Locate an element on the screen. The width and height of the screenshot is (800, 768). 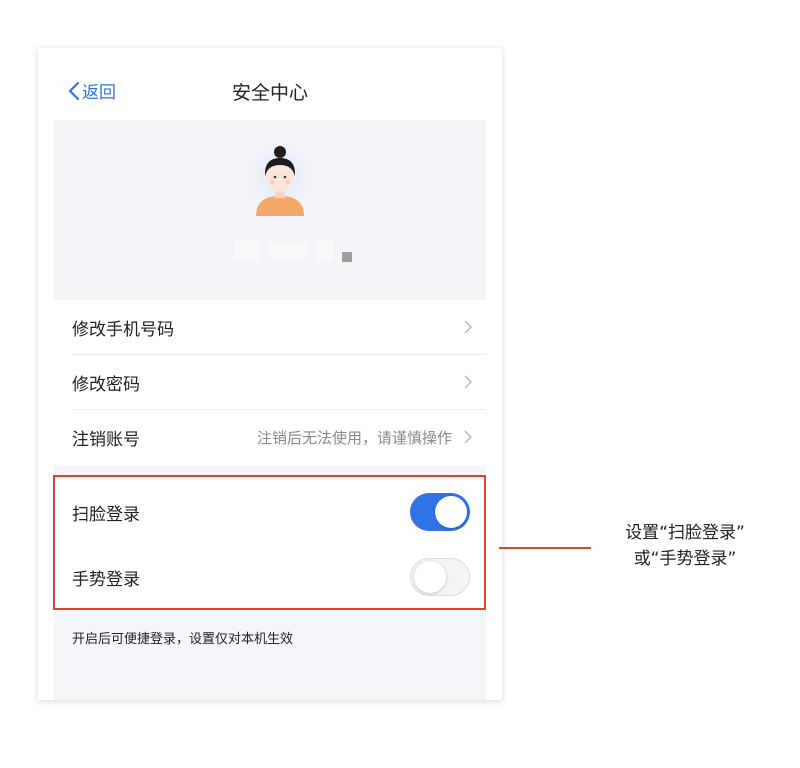
masked-username is located at coordinates (293, 250).